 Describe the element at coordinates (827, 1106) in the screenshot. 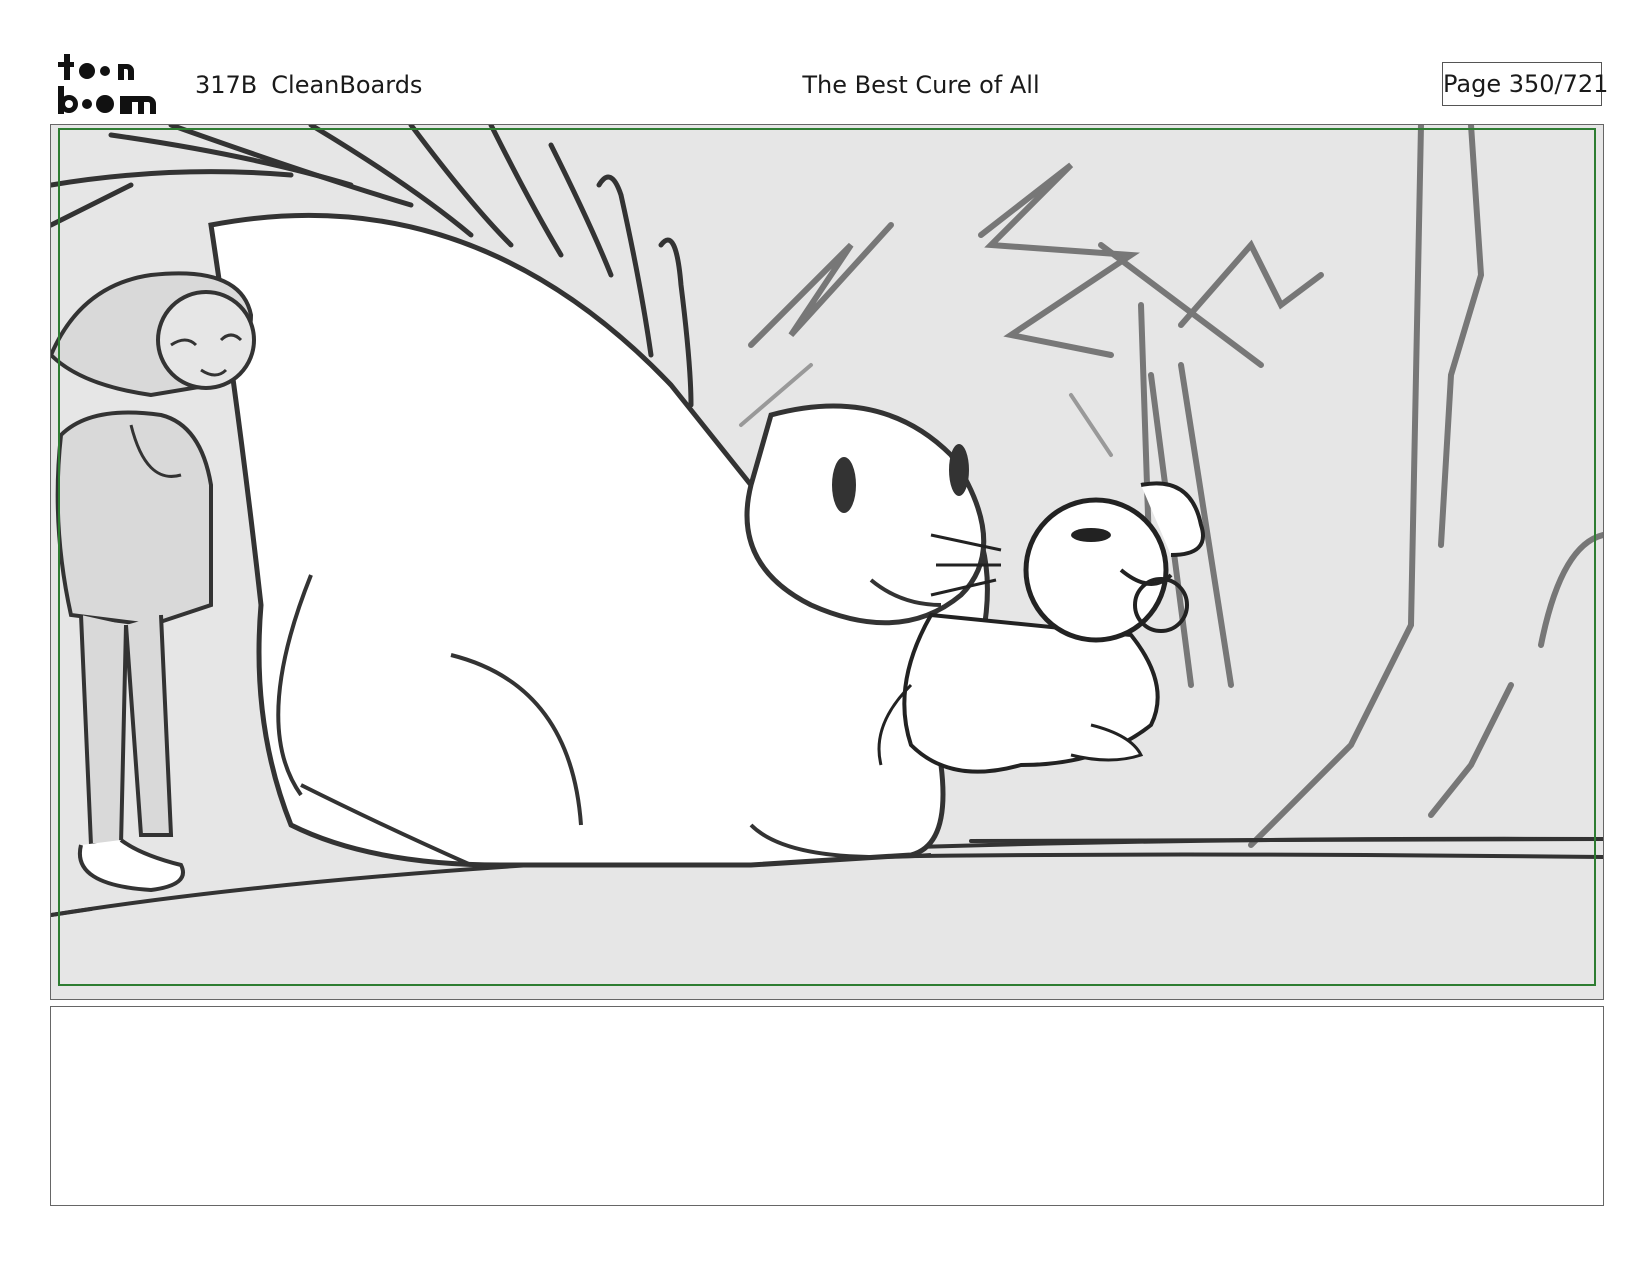

I see `dialogue-notes-box` at that location.